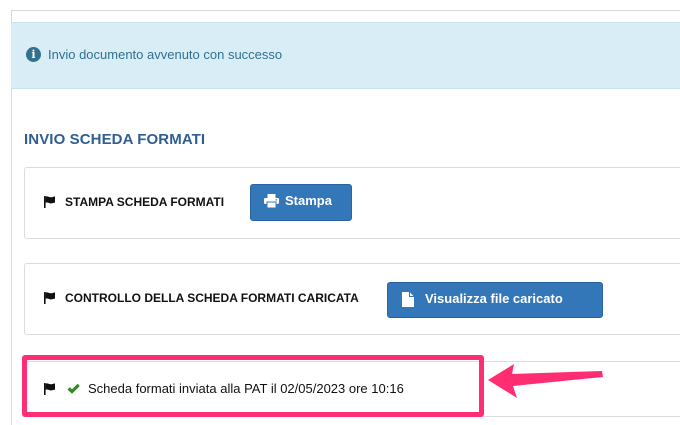 The width and height of the screenshot is (680, 425). I want to click on visualizza-file-button: Visualizza file caricato, so click(495, 300).